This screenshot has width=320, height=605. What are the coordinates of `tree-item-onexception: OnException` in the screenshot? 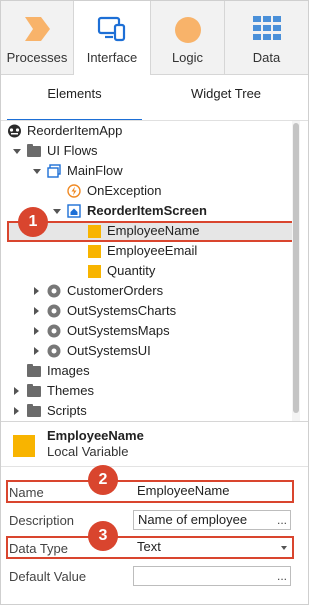 It's located at (147, 191).